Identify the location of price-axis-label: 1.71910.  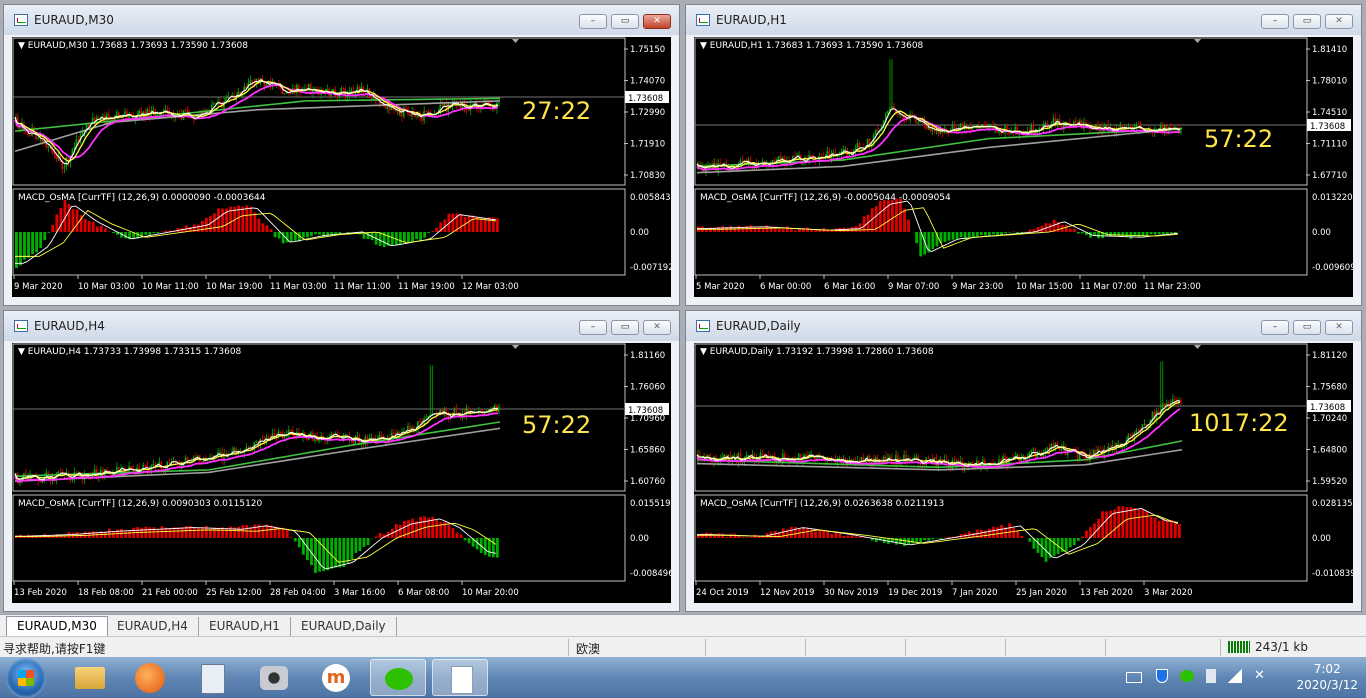
(647, 145).